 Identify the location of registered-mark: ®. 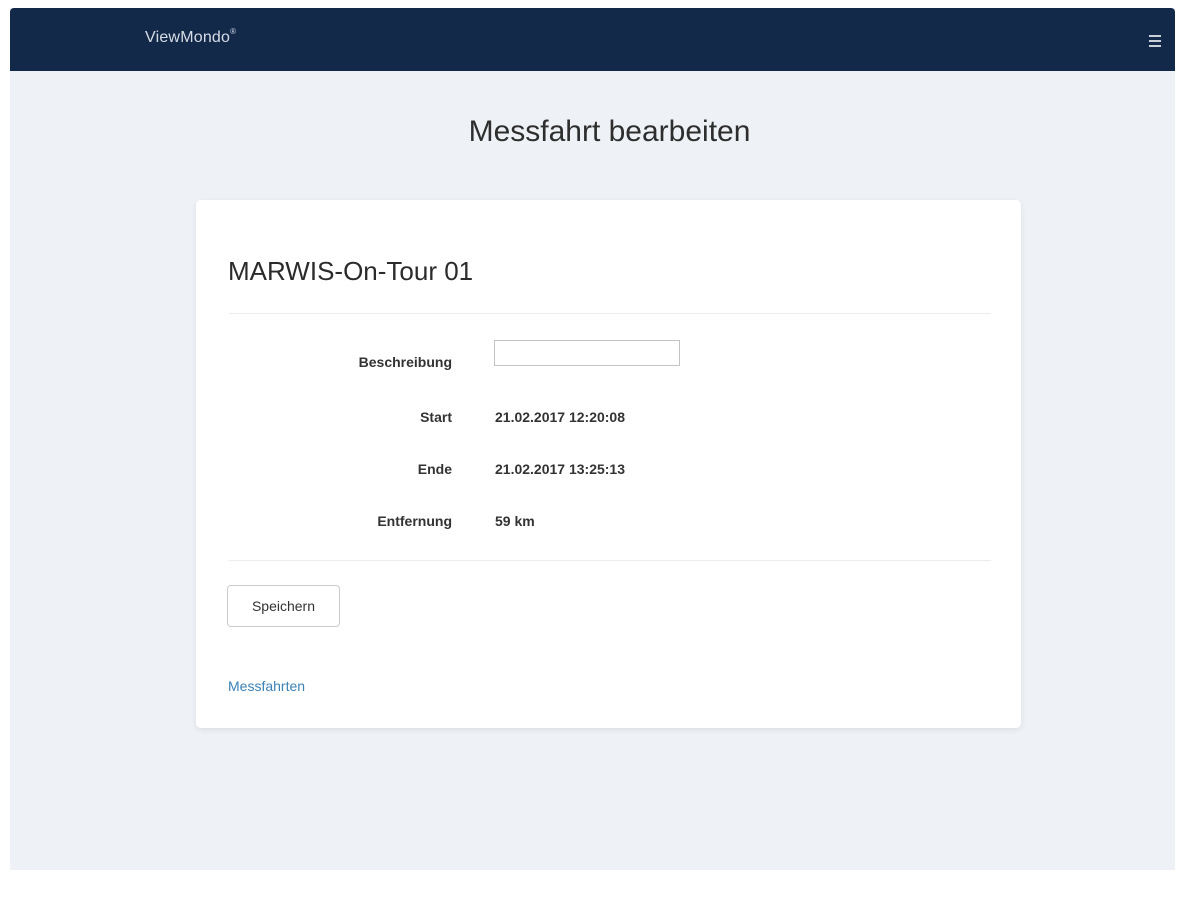
(233, 31).